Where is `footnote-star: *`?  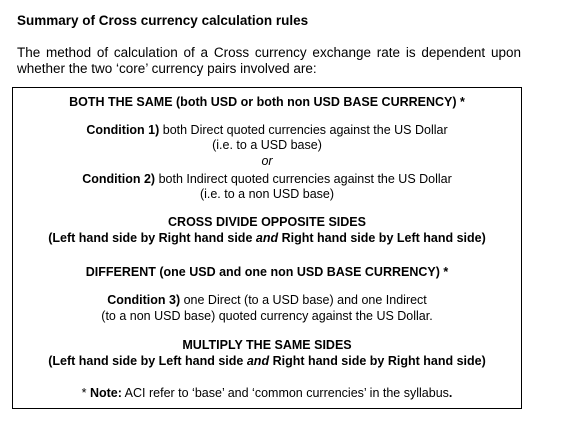 footnote-star: * is located at coordinates (85, 393).